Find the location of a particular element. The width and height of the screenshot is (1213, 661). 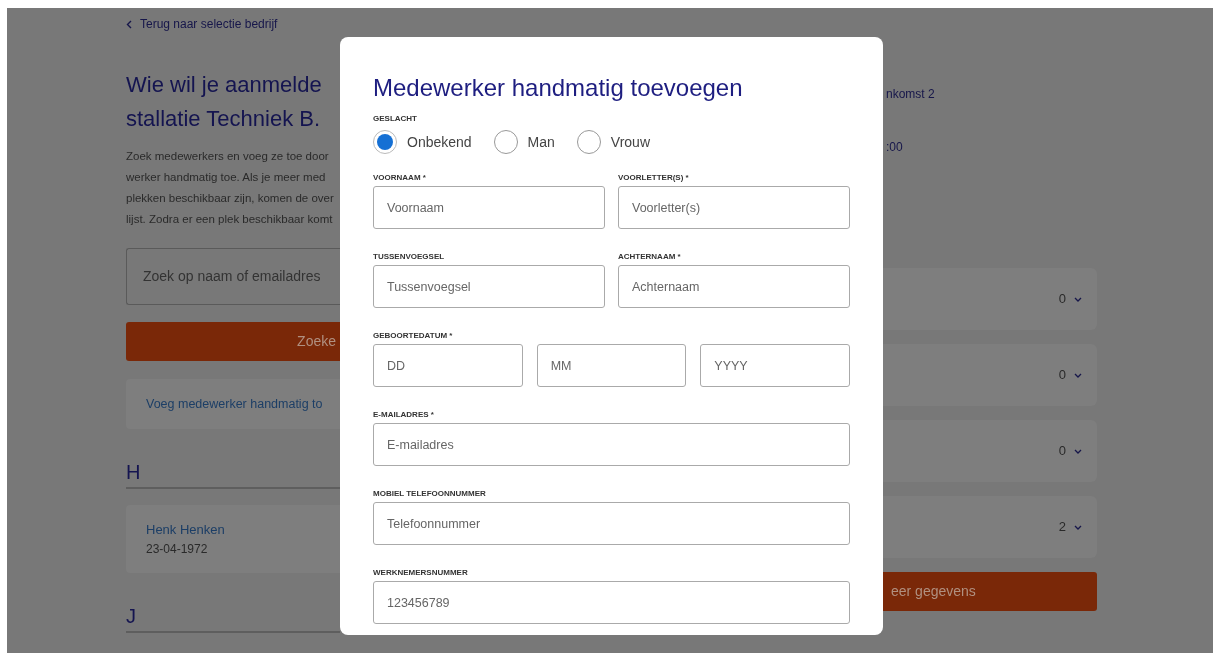

intro-text: plekken beschikbaar zijn, komen de over is located at coordinates (230, 198).